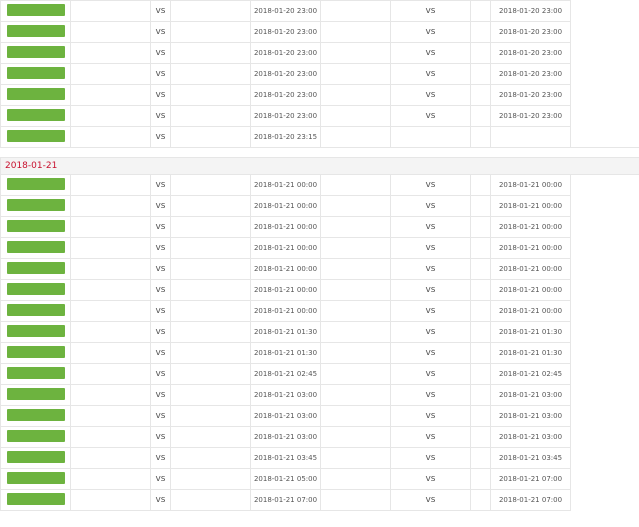 This screenshot has height=527, width=639. What do you see at coordinates (319, 32) in the screenshot?
I see `match-row: vs 2018-01-20 23:00 vs 2018-01-20 23:00` at bounding box center [319, 32].